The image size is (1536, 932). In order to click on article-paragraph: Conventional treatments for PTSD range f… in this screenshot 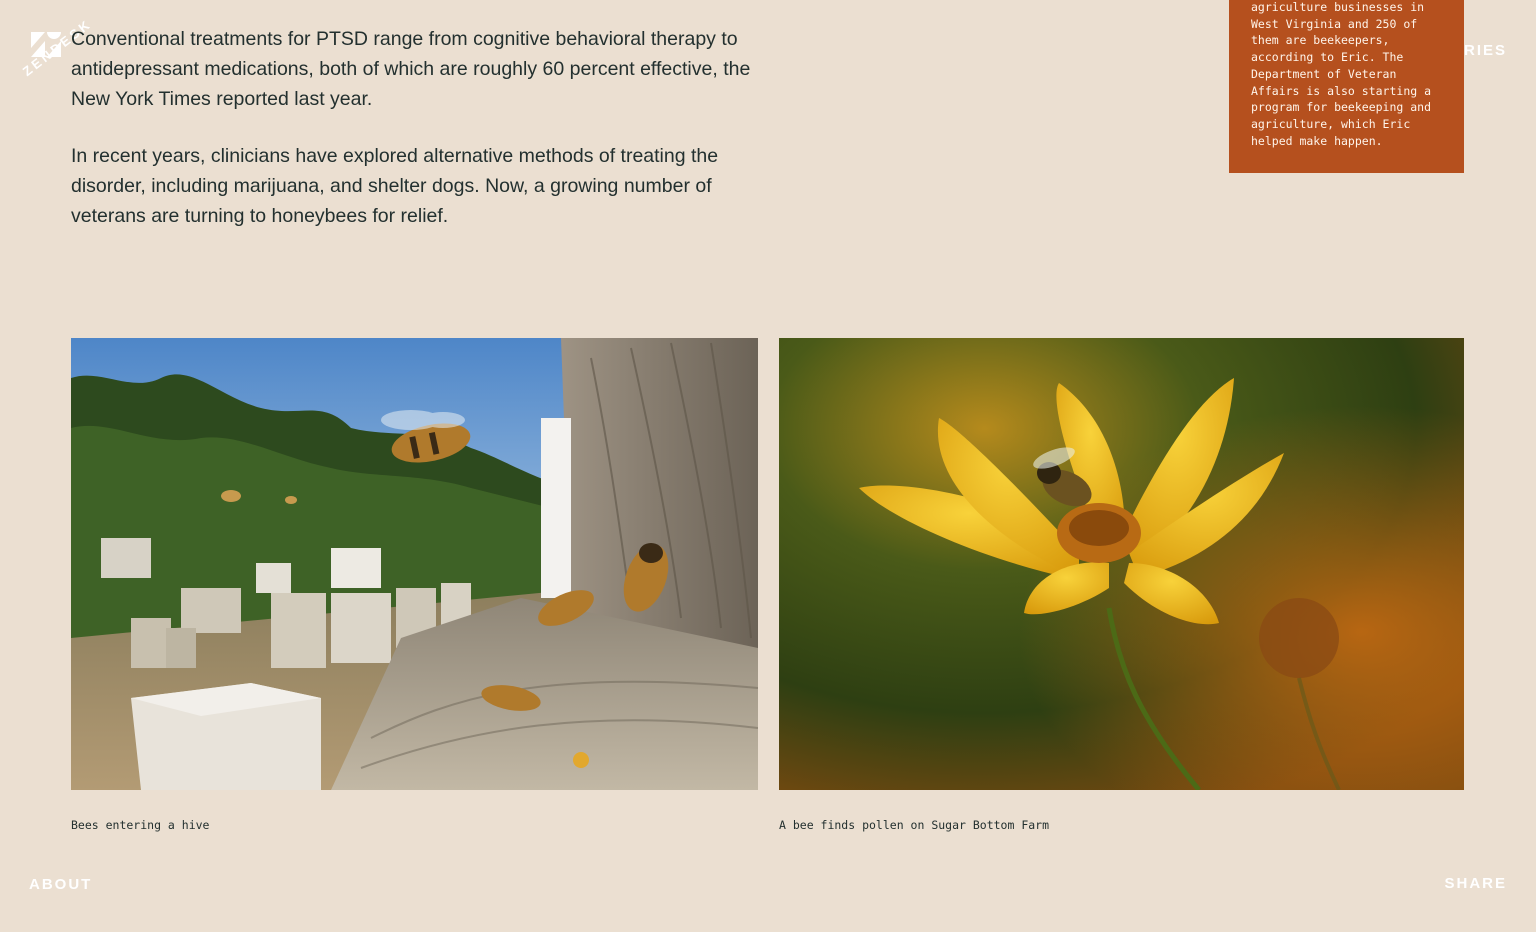, I will do `click(411, 69)`.